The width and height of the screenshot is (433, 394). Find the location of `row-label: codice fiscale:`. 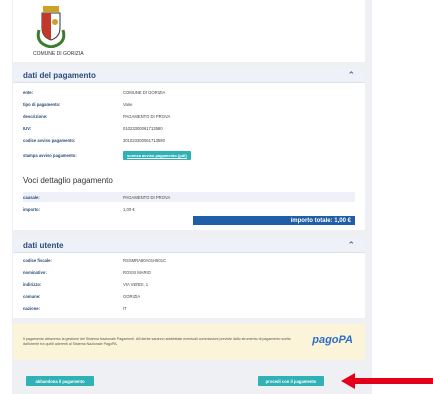

row-label: codice fiscale: is located at coordinates (37, 260).